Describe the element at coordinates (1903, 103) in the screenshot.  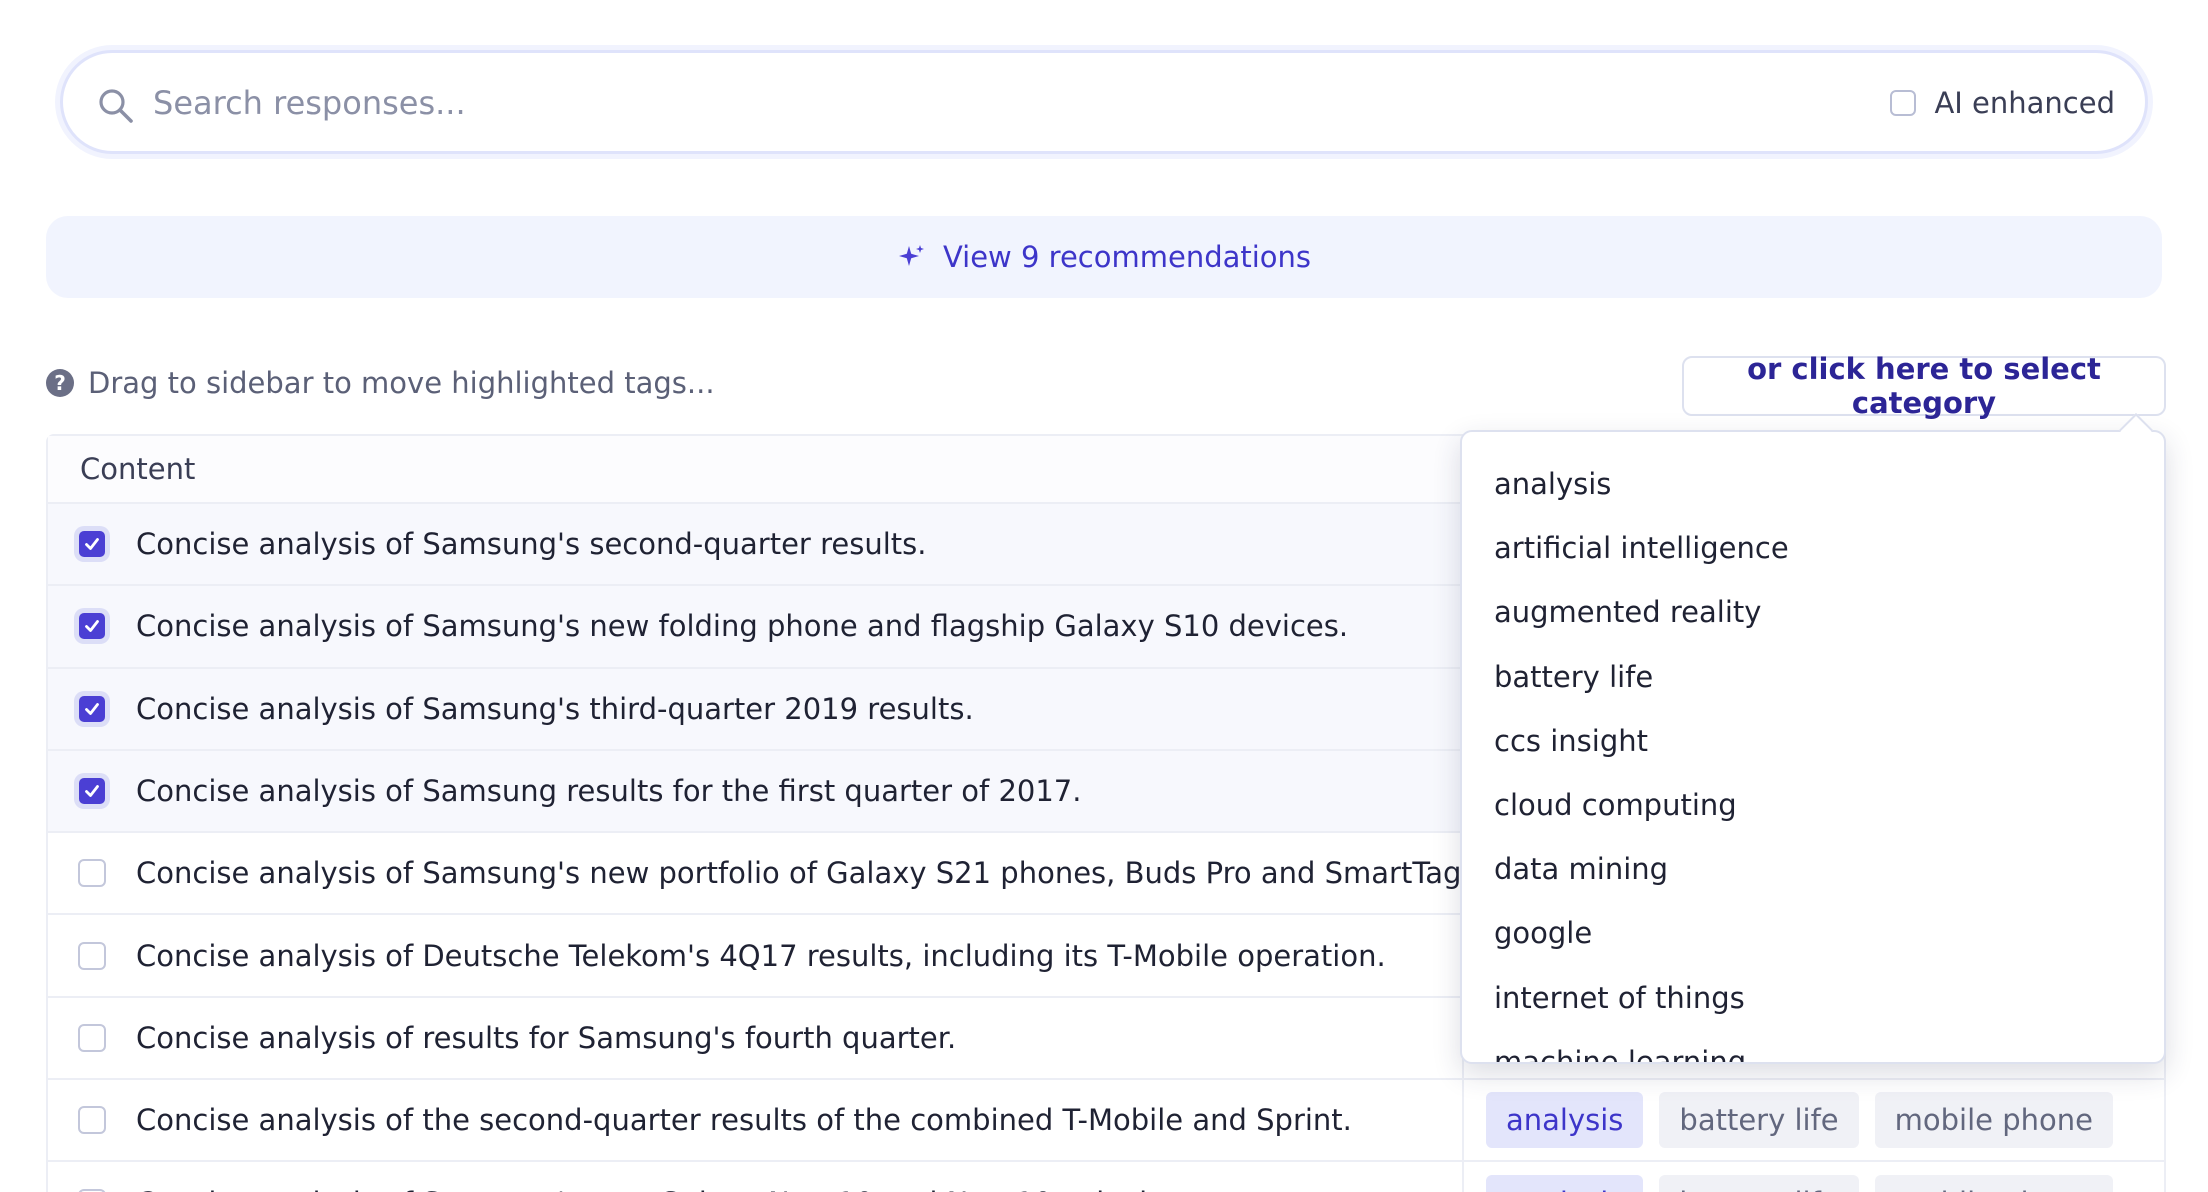
I see `ai-enhanced-checkbox` at that location.